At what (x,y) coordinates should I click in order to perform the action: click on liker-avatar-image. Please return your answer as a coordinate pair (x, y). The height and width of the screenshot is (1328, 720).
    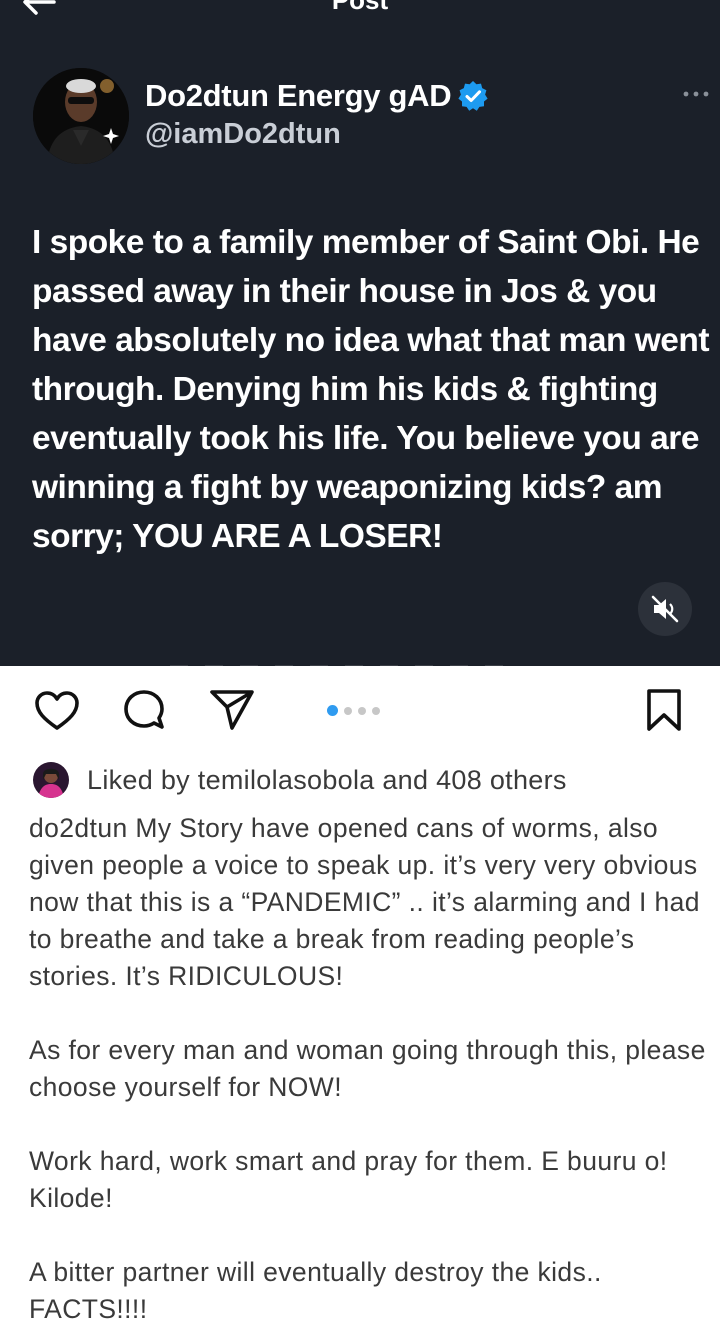
    Looking at the image, I should click on (51, 780).